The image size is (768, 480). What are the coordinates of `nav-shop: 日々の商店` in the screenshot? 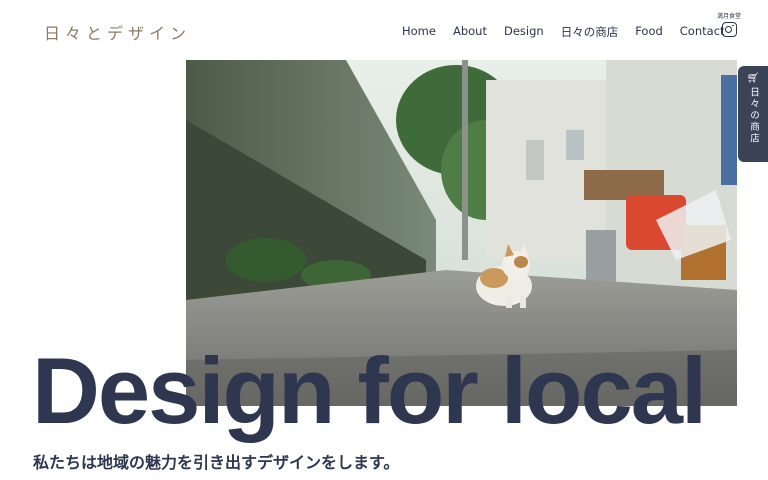 It's located at (590, 32).